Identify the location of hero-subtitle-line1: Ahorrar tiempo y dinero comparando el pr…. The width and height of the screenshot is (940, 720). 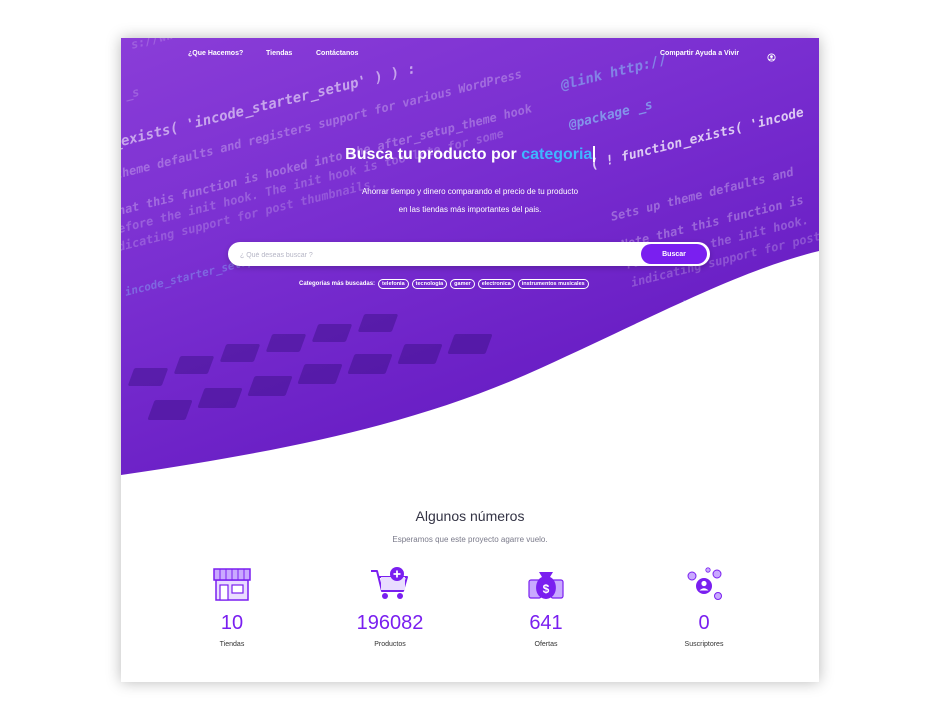
(470, 191).